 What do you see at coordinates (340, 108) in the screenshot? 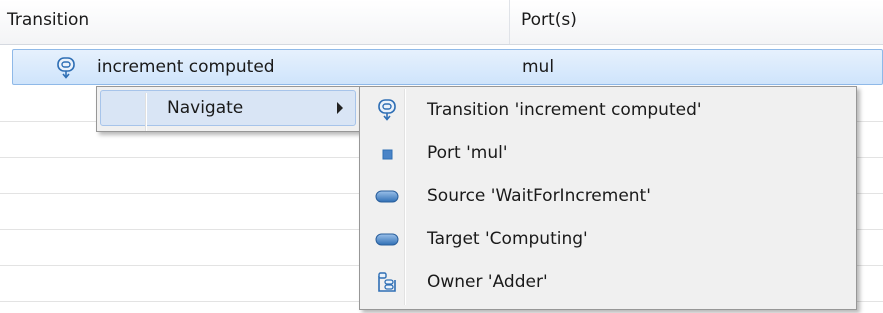
I see `submenu-arrow-icon` at bounding box center [340, 108].